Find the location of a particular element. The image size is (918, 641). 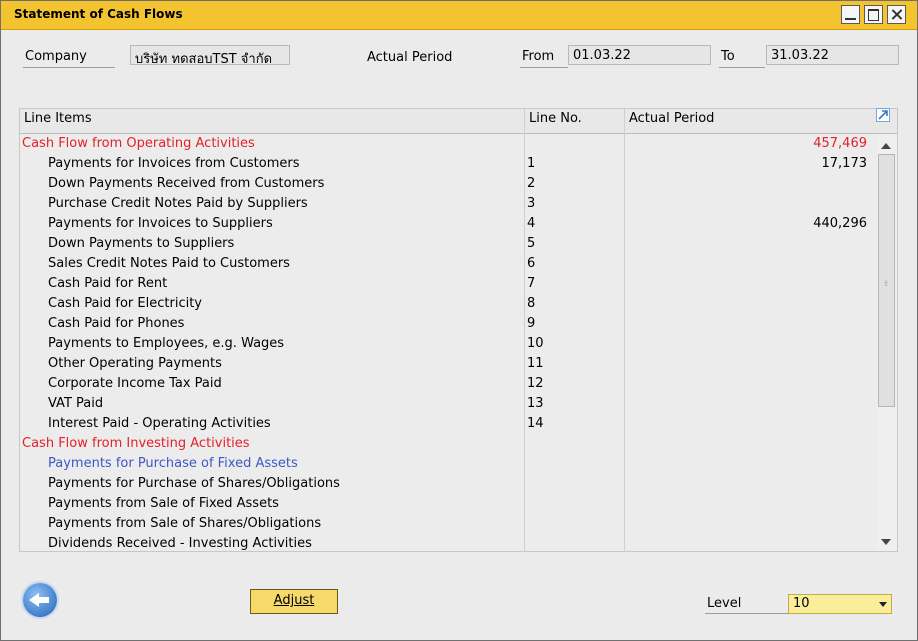

line-item-cell: Sales Credit Notes Paid to Customers is located at coordinates (169, 263).